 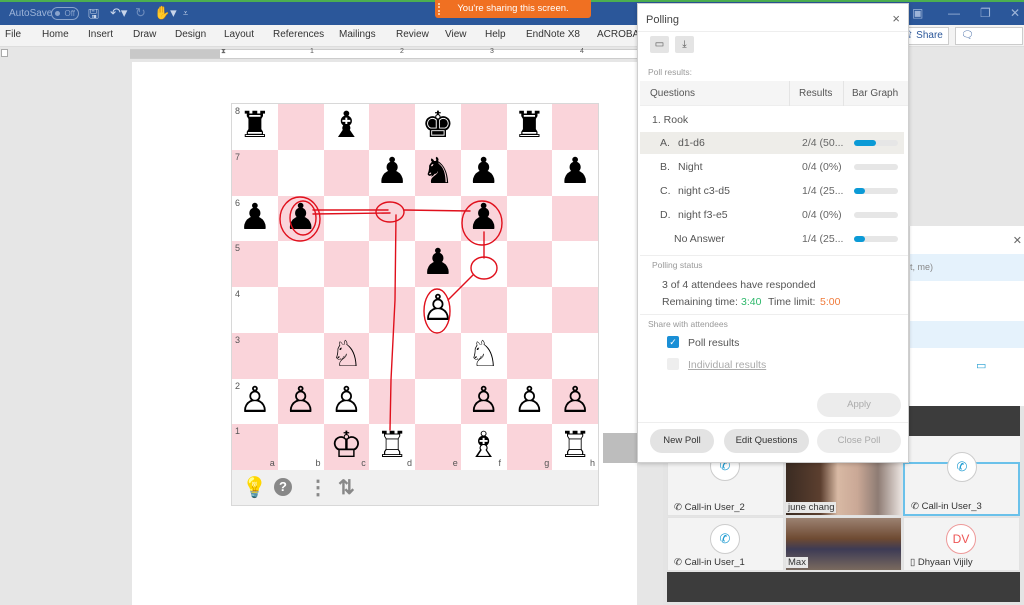 I want to click on square-d6, so click(x=392, y=218).